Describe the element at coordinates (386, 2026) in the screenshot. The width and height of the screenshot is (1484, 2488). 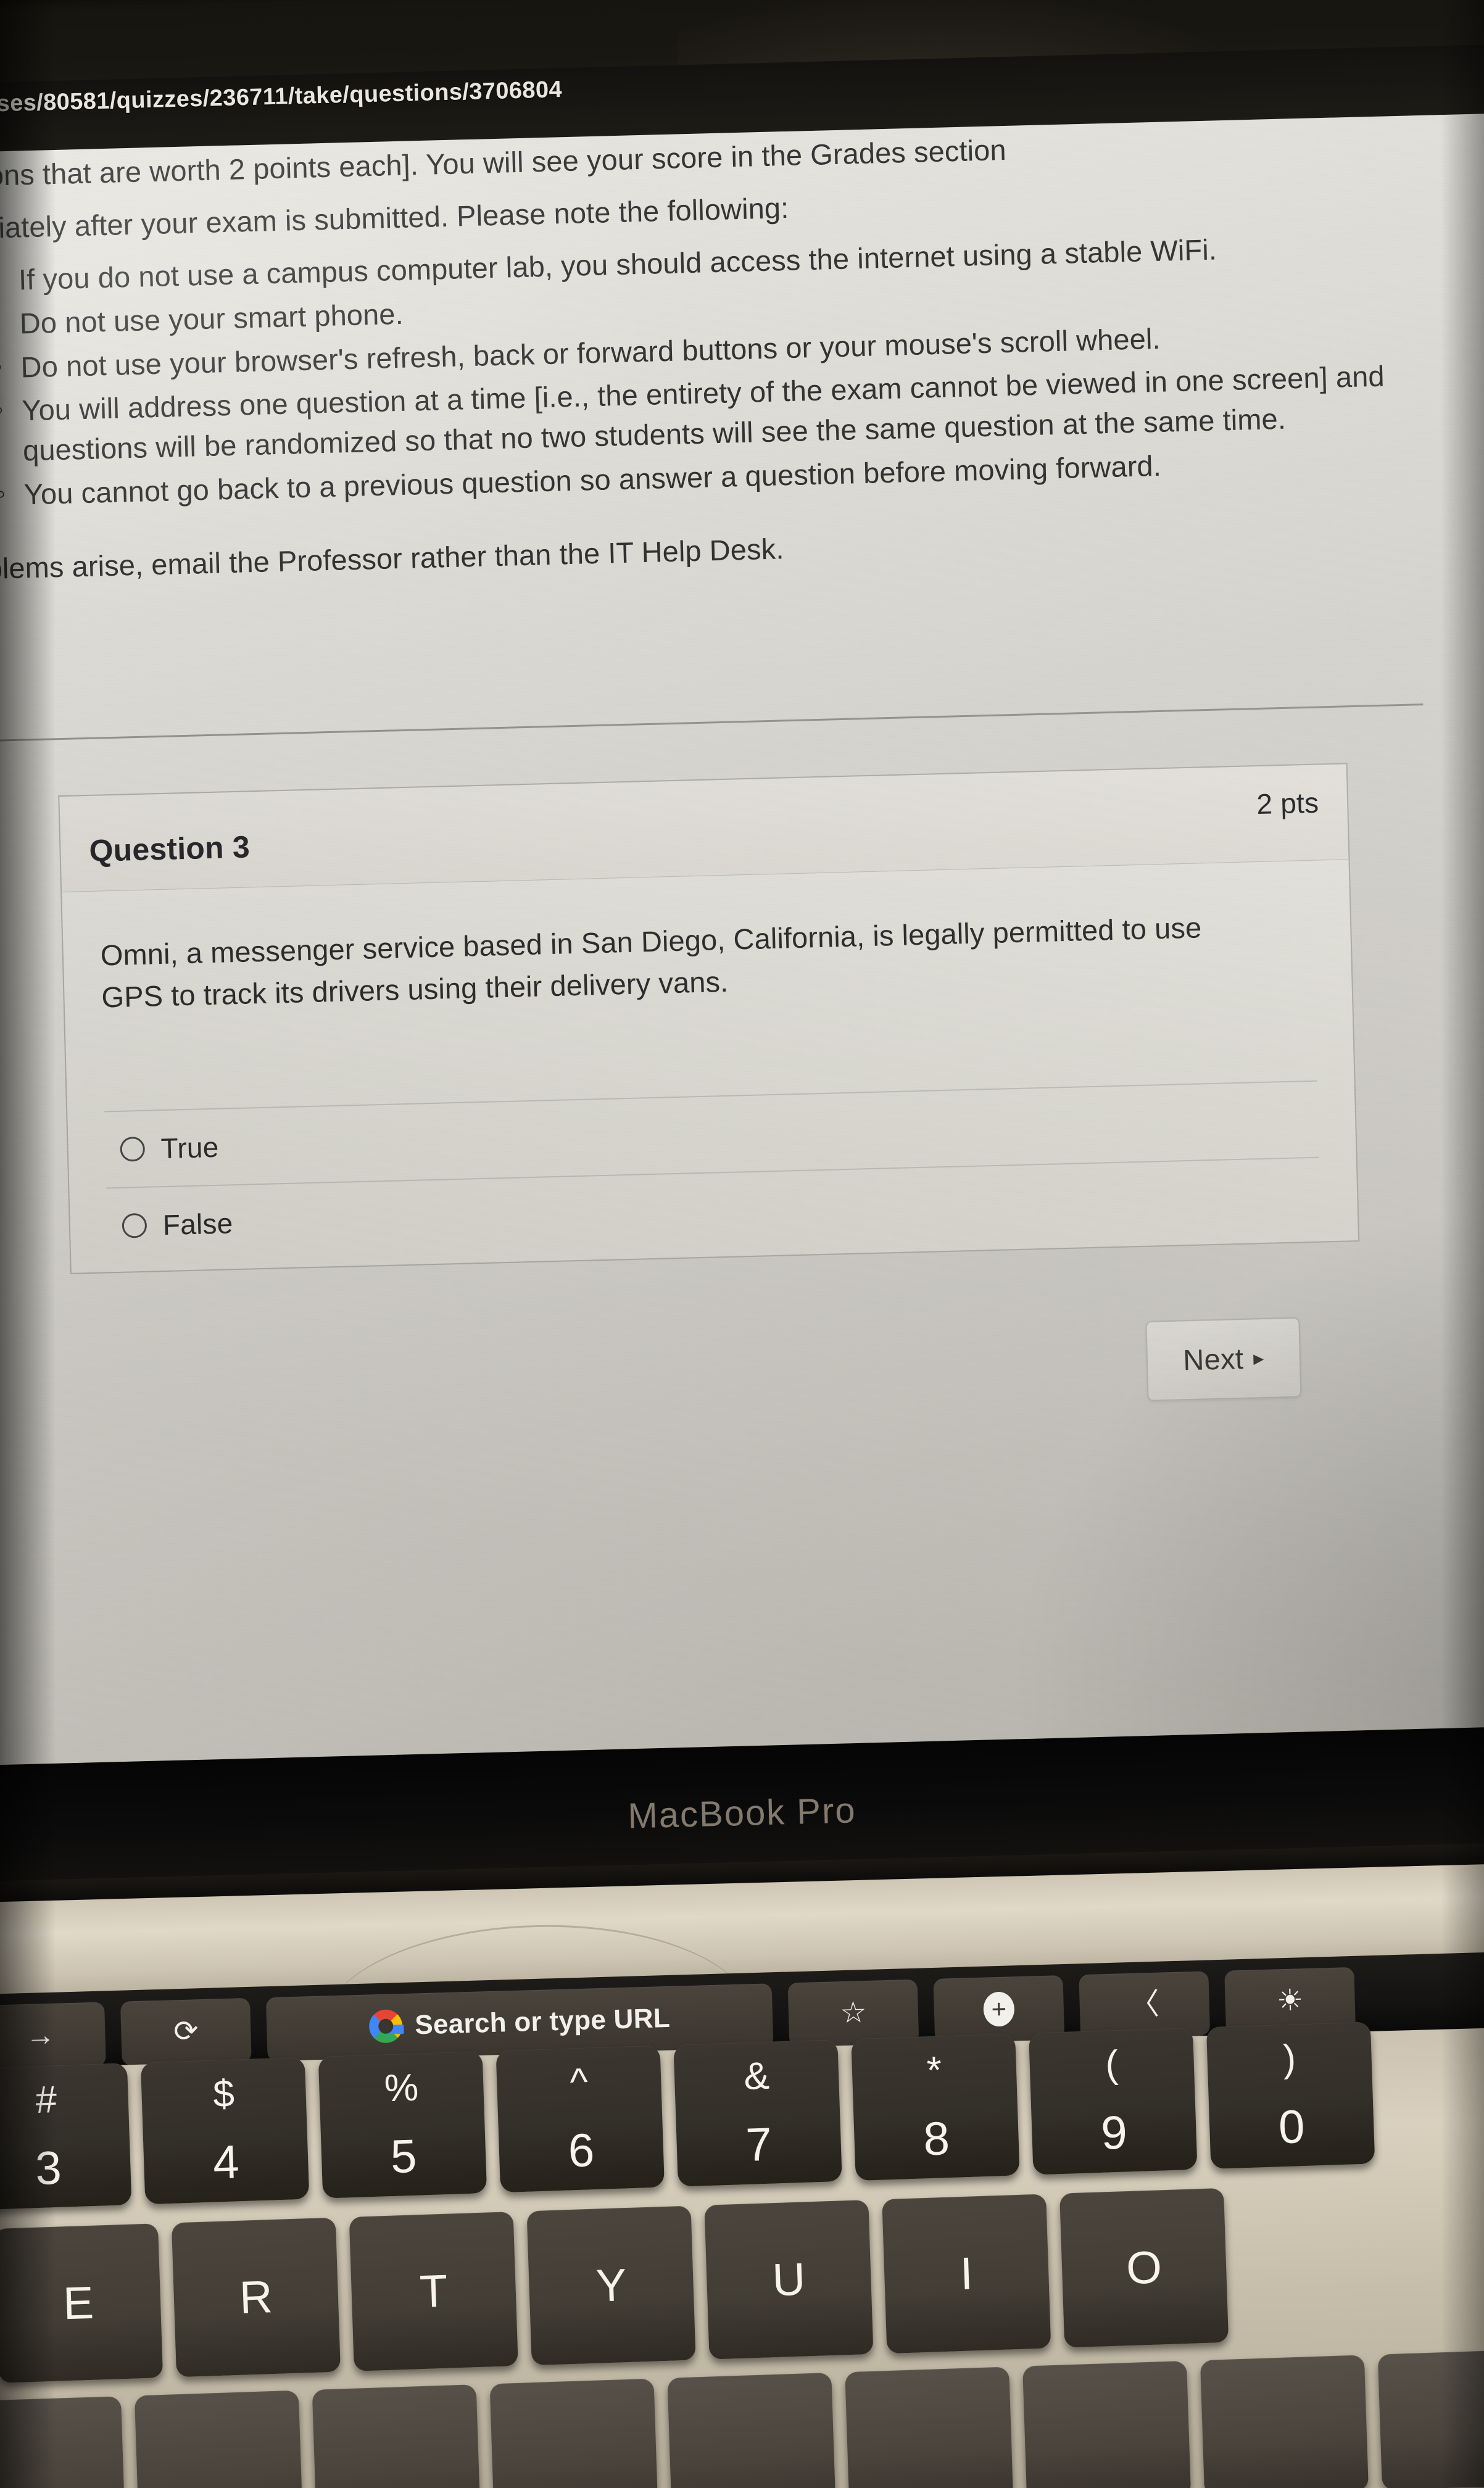
I see `google-logo-icon` at that location.